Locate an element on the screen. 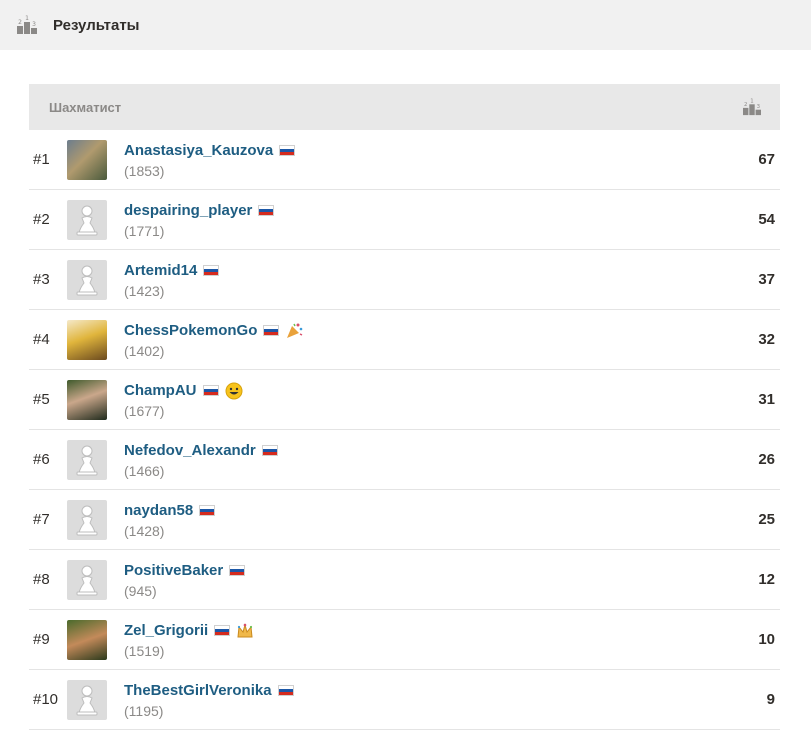 The image size is (811, 730). rank-label: #2 is located at coordinates (41, 219).